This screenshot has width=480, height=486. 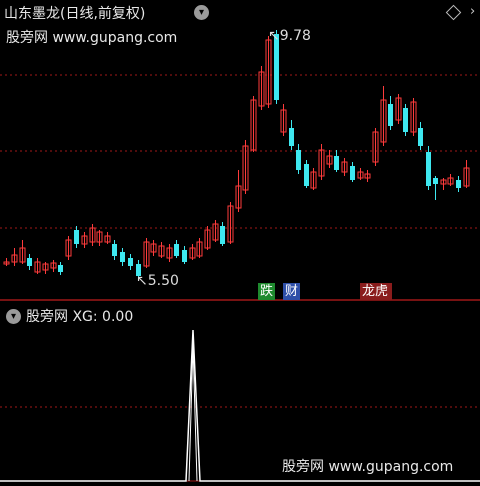 I want to click on indicator-name: 股旁网, so click(x=47, y=317).